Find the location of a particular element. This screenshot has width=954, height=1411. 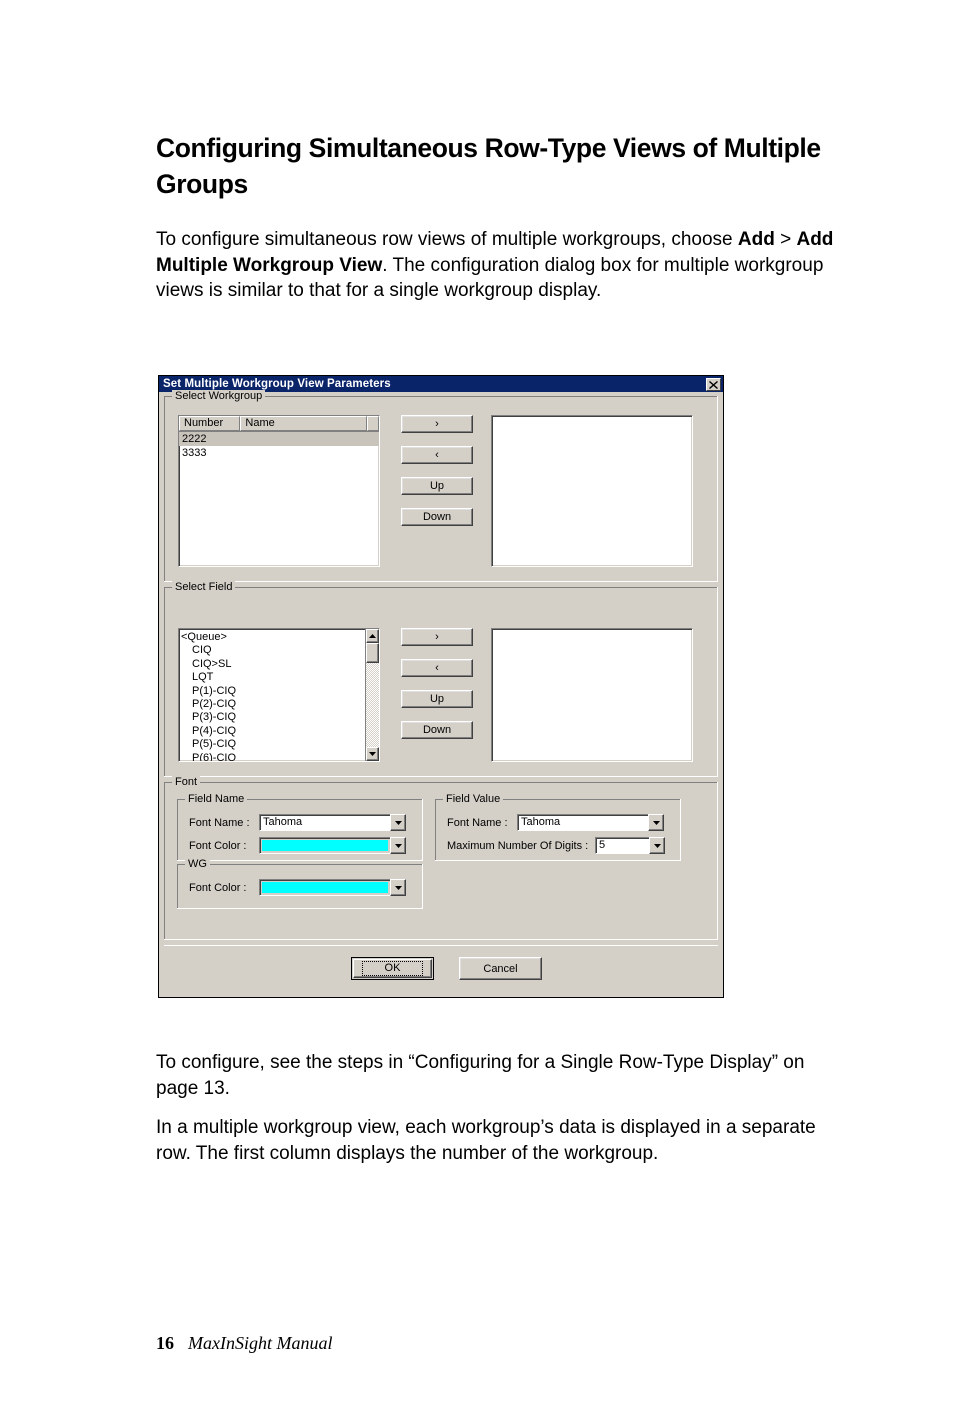

workgroup-up-button: Up is located at coordinates (437, 486).